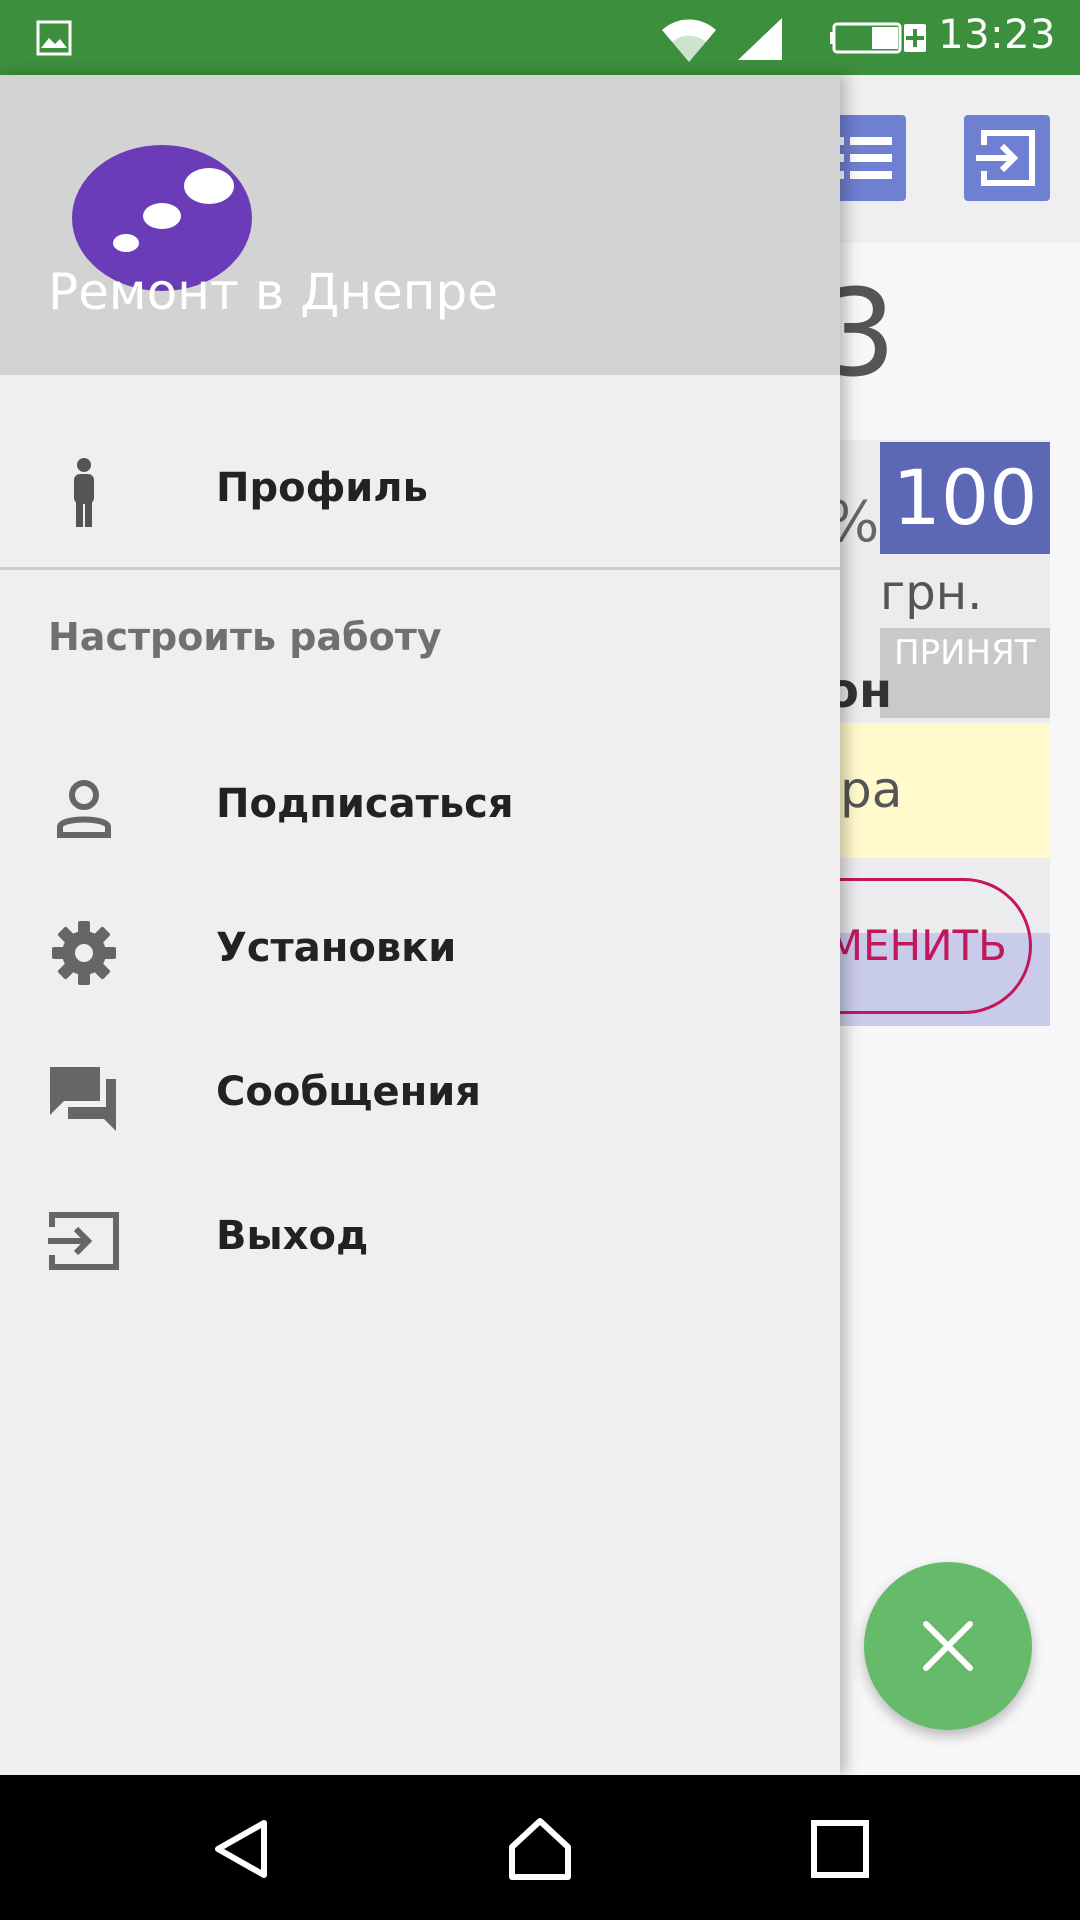 The height and width of the screenshot is (1920, 1080). I want to click on person-icon, so click(84, 809).